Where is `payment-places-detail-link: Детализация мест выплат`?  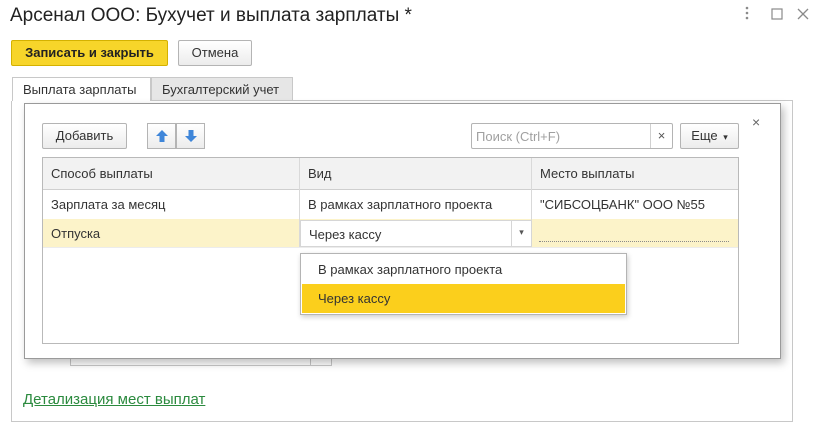 payment-places-detail-link: Детализация мест выплат is located at coordinates (114, 399).